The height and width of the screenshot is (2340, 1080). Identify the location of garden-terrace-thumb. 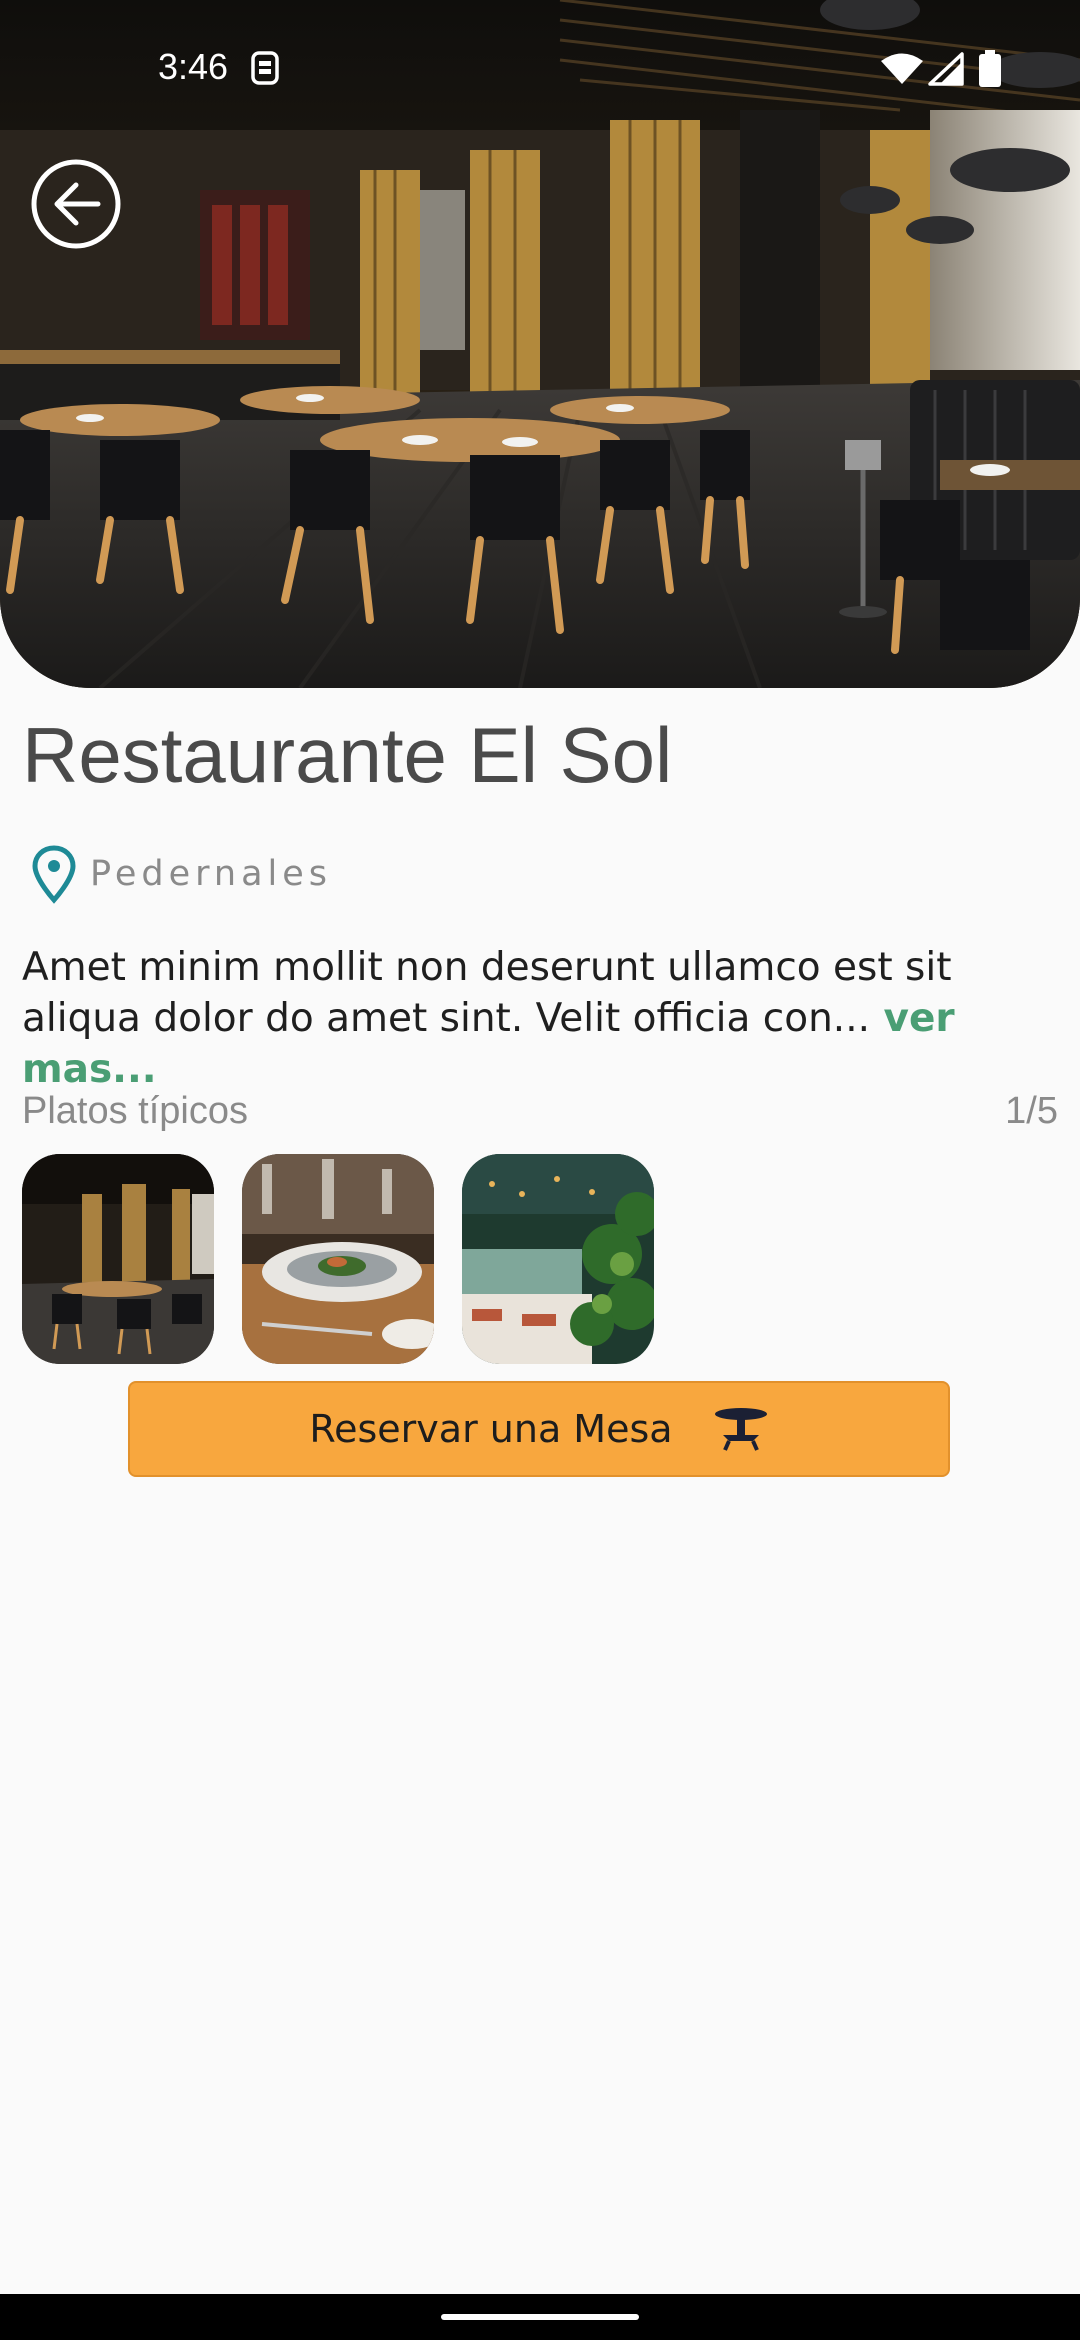
(558, 1259).